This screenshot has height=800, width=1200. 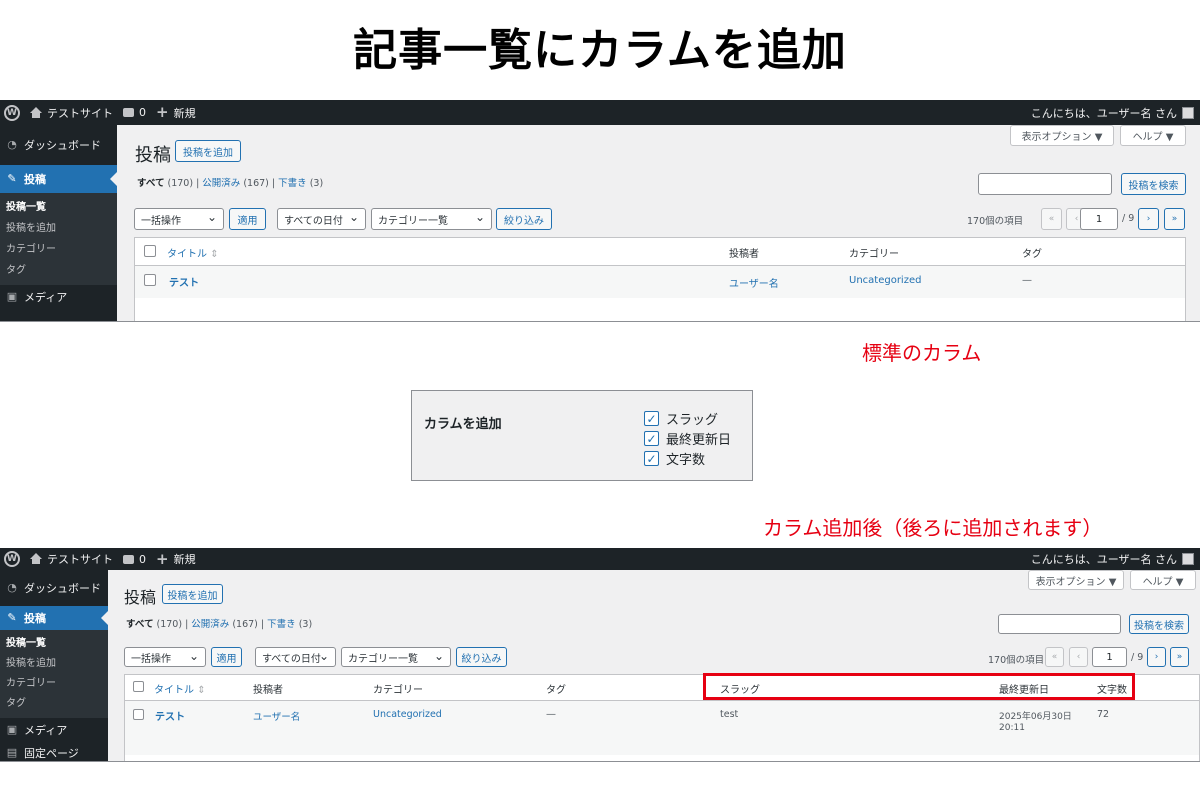 I want to click on standard-columns-caption: 標準のカラム, so click(x=922, y=353).